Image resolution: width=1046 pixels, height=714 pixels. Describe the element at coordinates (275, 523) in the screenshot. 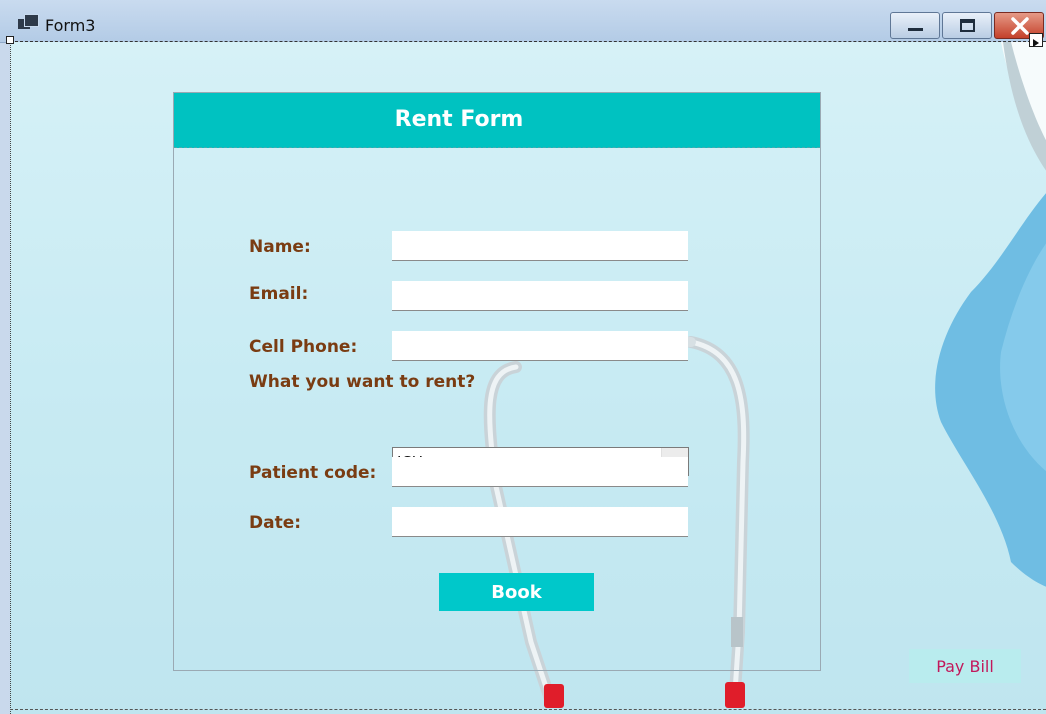

I see `date-label: Date:` at that location.